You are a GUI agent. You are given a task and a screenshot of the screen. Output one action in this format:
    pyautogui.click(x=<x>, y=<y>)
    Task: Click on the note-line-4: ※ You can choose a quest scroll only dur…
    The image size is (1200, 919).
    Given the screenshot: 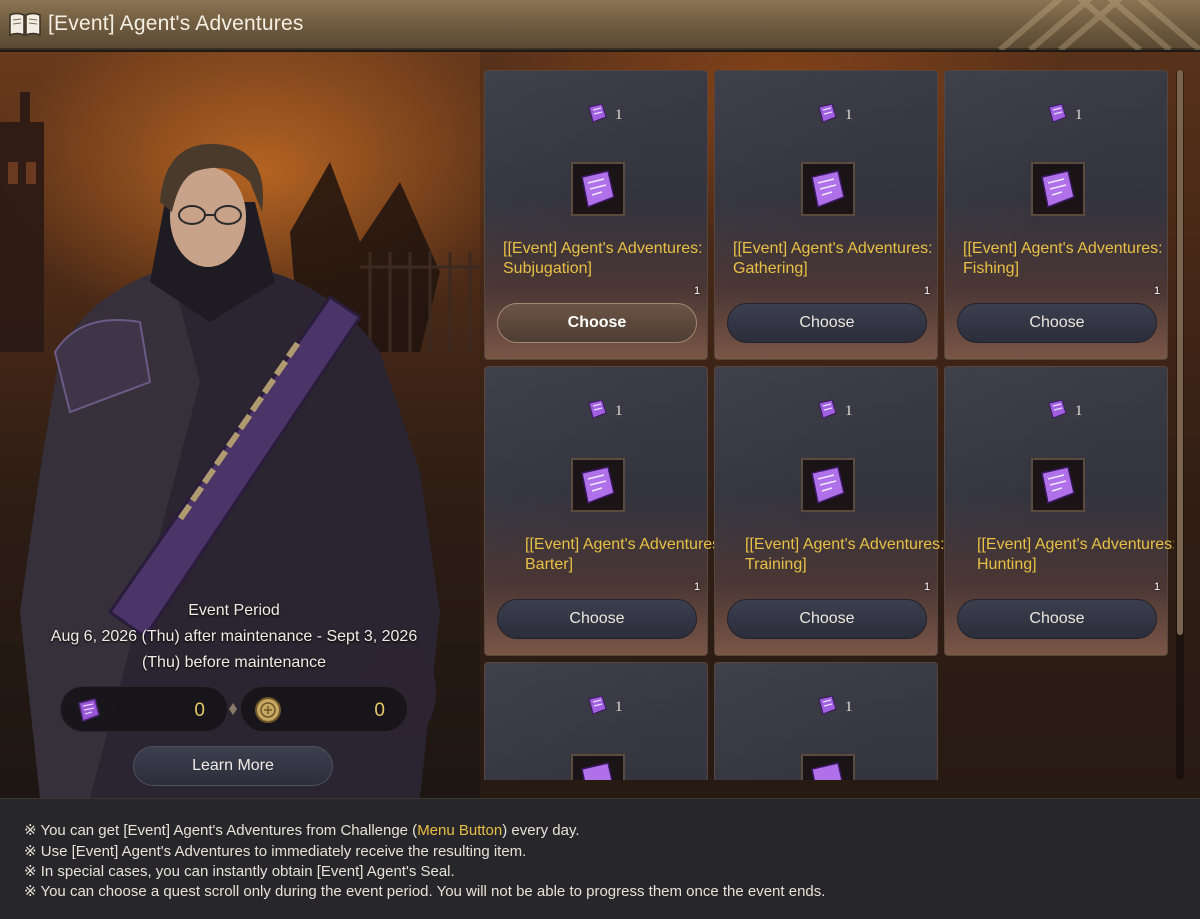 What is the action you would take?
    pyautogui.click(x=425, y=891)
    